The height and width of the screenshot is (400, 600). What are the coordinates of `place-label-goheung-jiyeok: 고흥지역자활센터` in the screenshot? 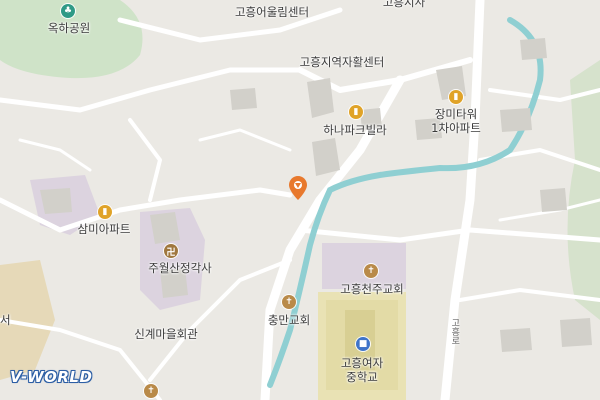 It's located at (342, 62).